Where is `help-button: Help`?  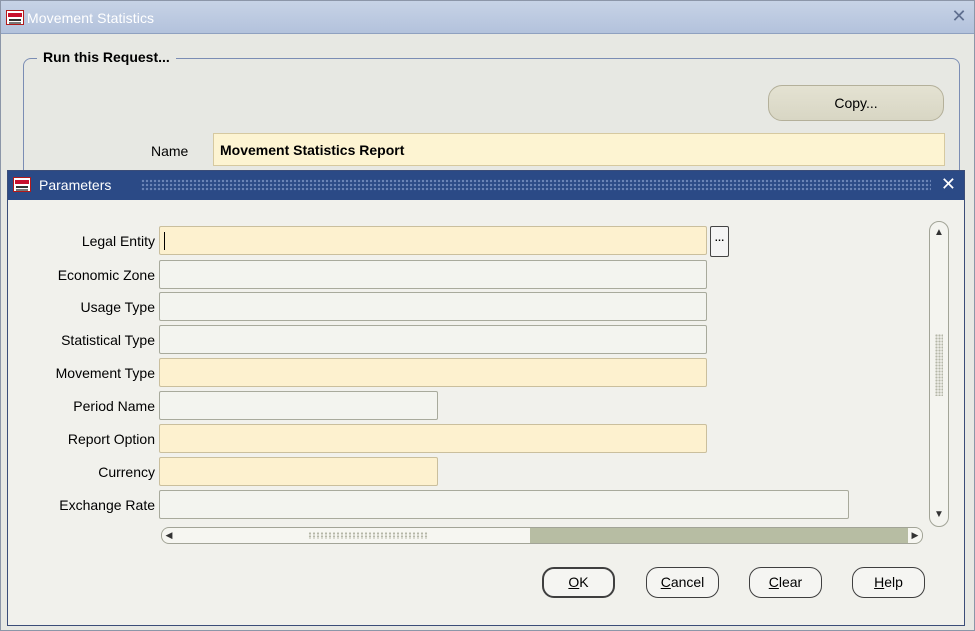 help-button: Help is located at coordinates (888, 582).